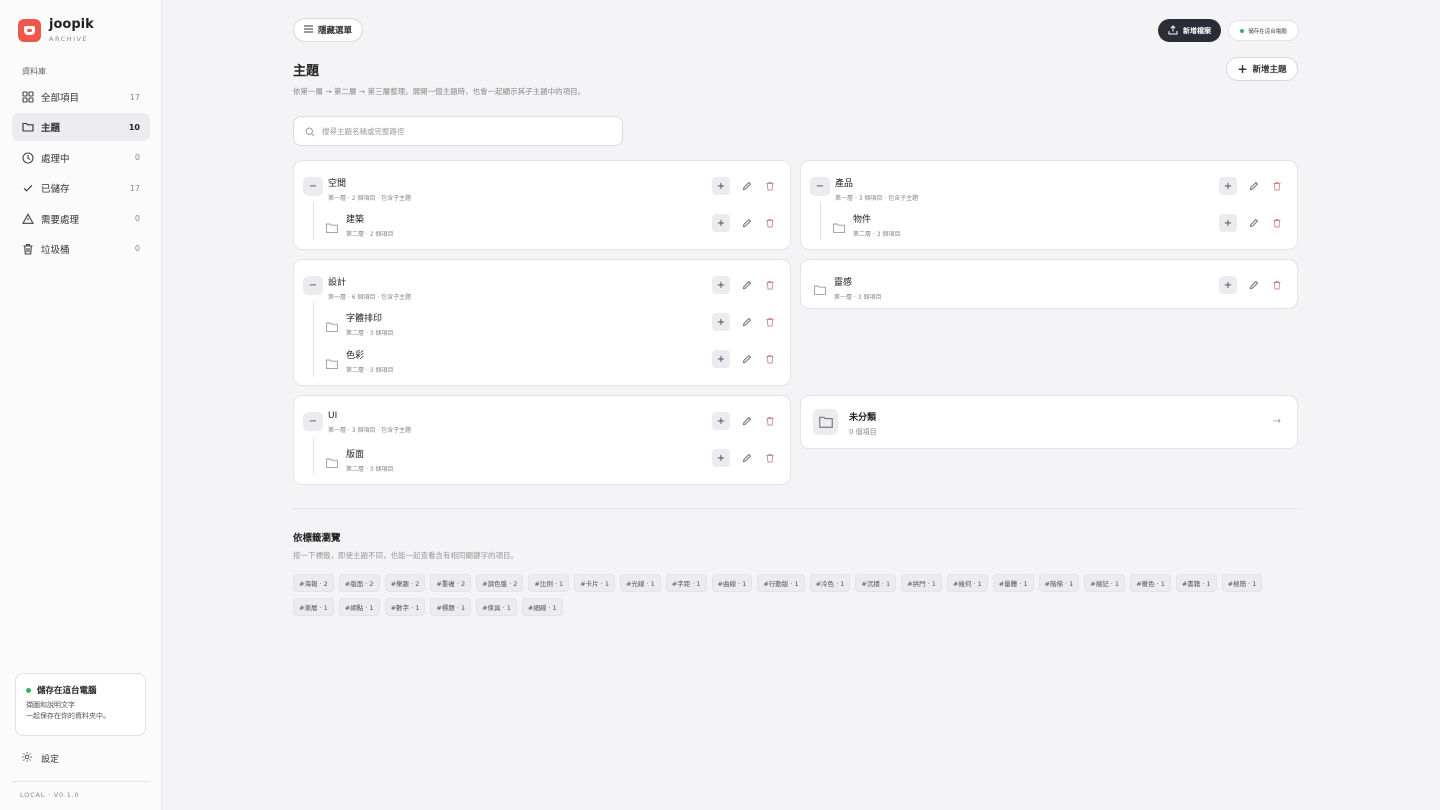  Describe the element at coordinates (542, 607) in the screenshot. I see `tag-chip: #細線 · 1` at that location.